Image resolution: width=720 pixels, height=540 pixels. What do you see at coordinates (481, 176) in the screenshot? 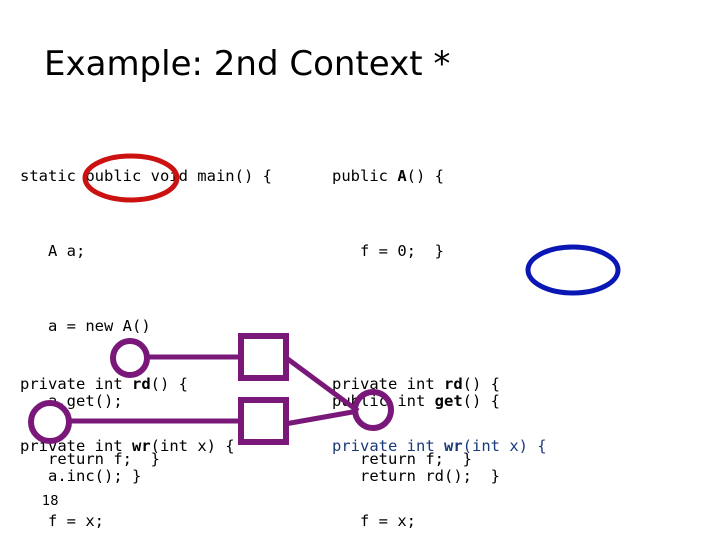
I see `code-line: public A() {` at bounding box center [481, 176].